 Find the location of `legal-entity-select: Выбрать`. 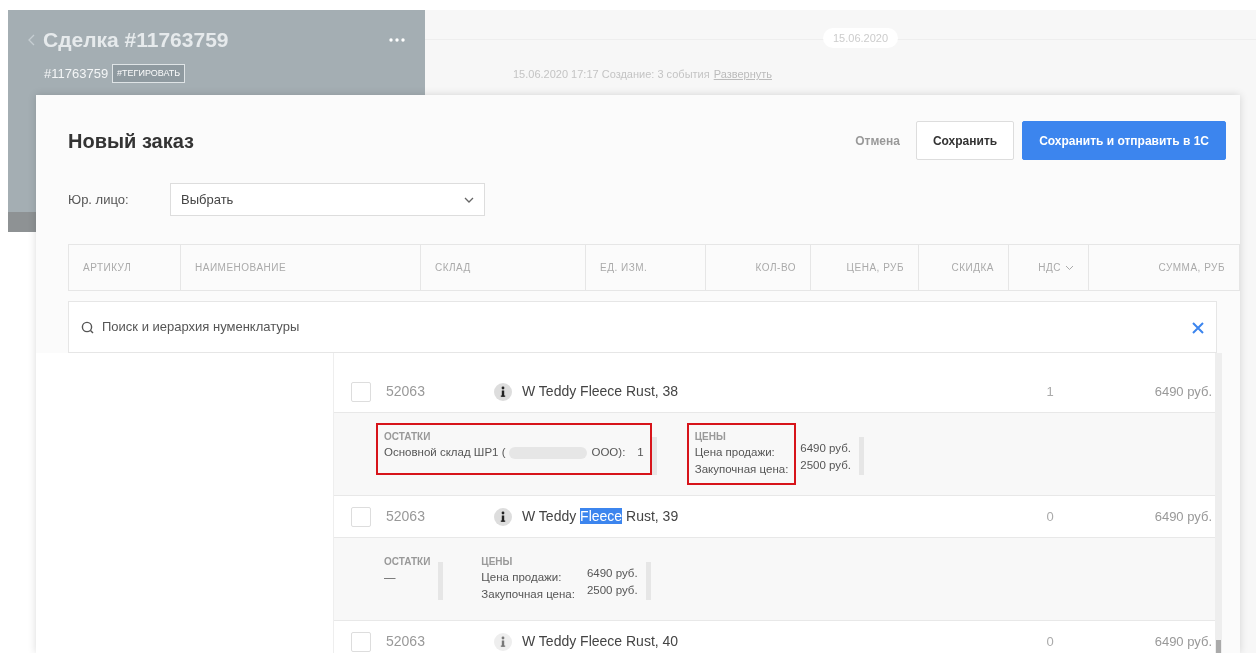

legal-entity-select: Выбрать is located at coordinates (327, 199).